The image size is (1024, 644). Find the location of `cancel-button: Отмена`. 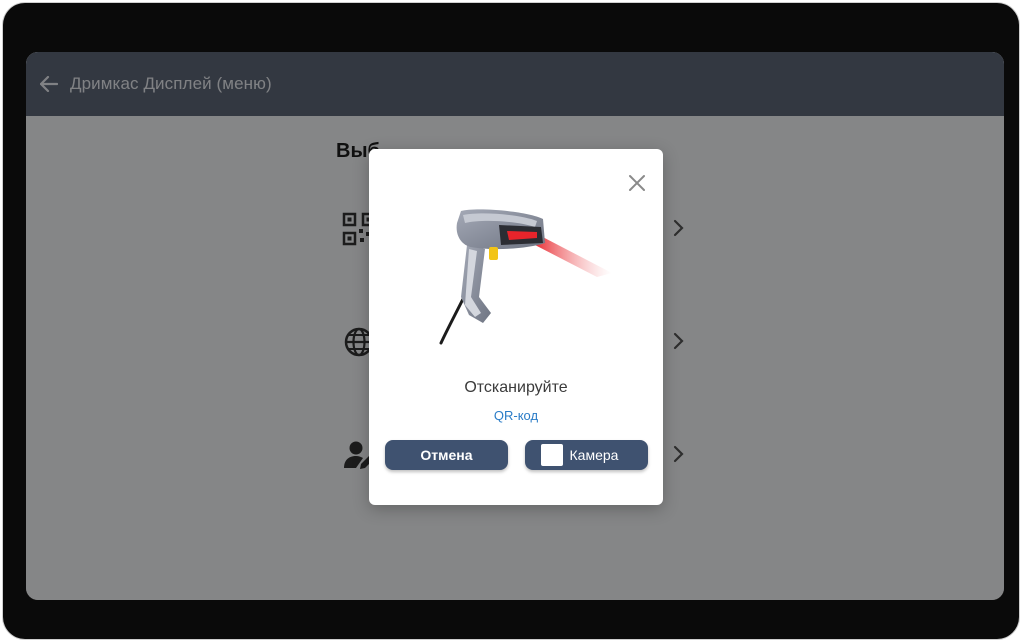

cancel-button: Отмена is located at coordinates (446, 455).